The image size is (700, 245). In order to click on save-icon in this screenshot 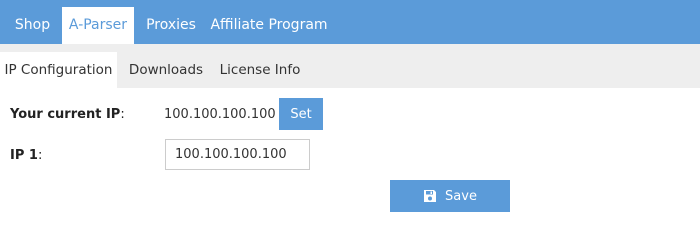, I will do `click(430, 196)`.